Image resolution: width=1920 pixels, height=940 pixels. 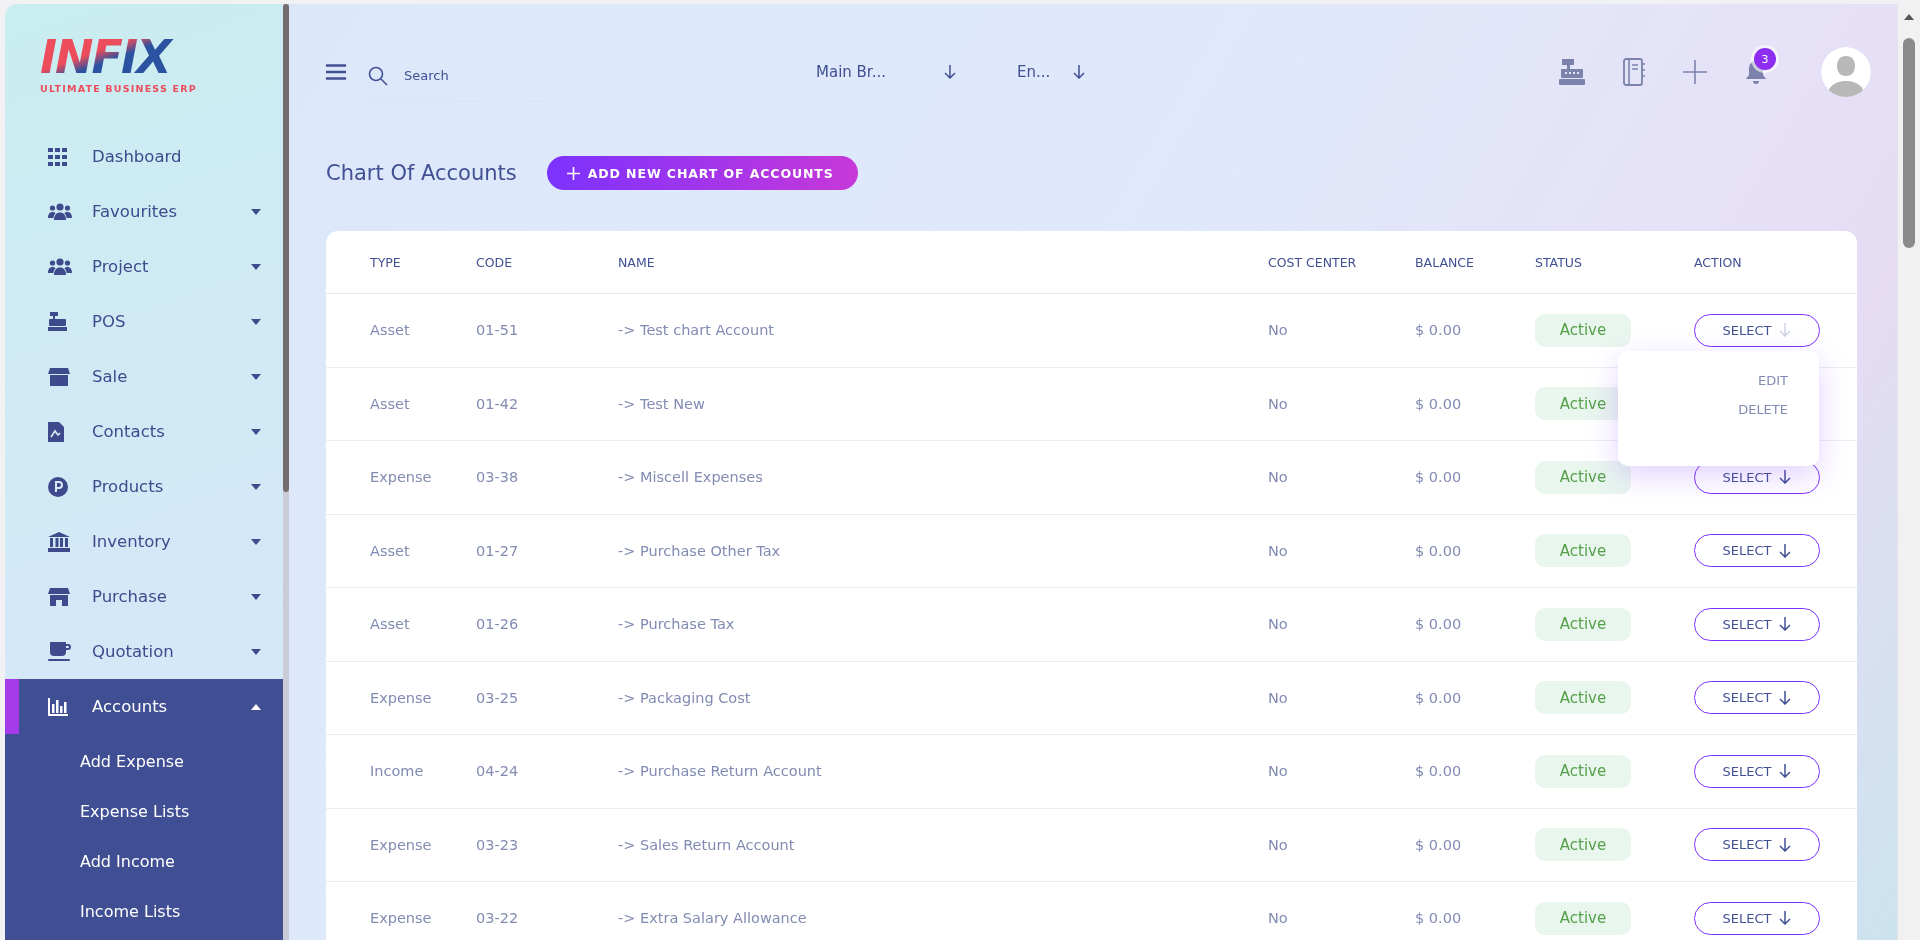 I want to click on add-button: ADD NEW CHART OF ACCOUNTS, so click(x=702, y=173).